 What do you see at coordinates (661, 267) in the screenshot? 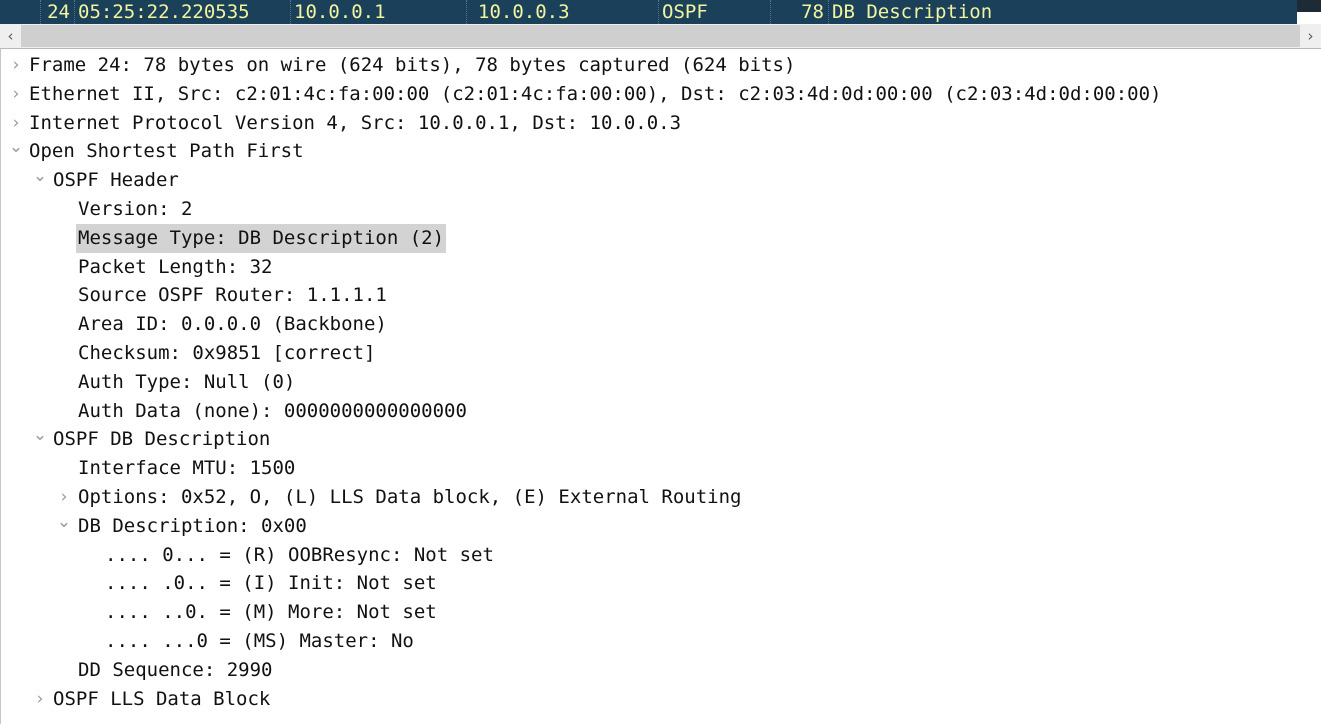
I see `tree-row: Packet Length: 32` at bounding box center [661, 267].